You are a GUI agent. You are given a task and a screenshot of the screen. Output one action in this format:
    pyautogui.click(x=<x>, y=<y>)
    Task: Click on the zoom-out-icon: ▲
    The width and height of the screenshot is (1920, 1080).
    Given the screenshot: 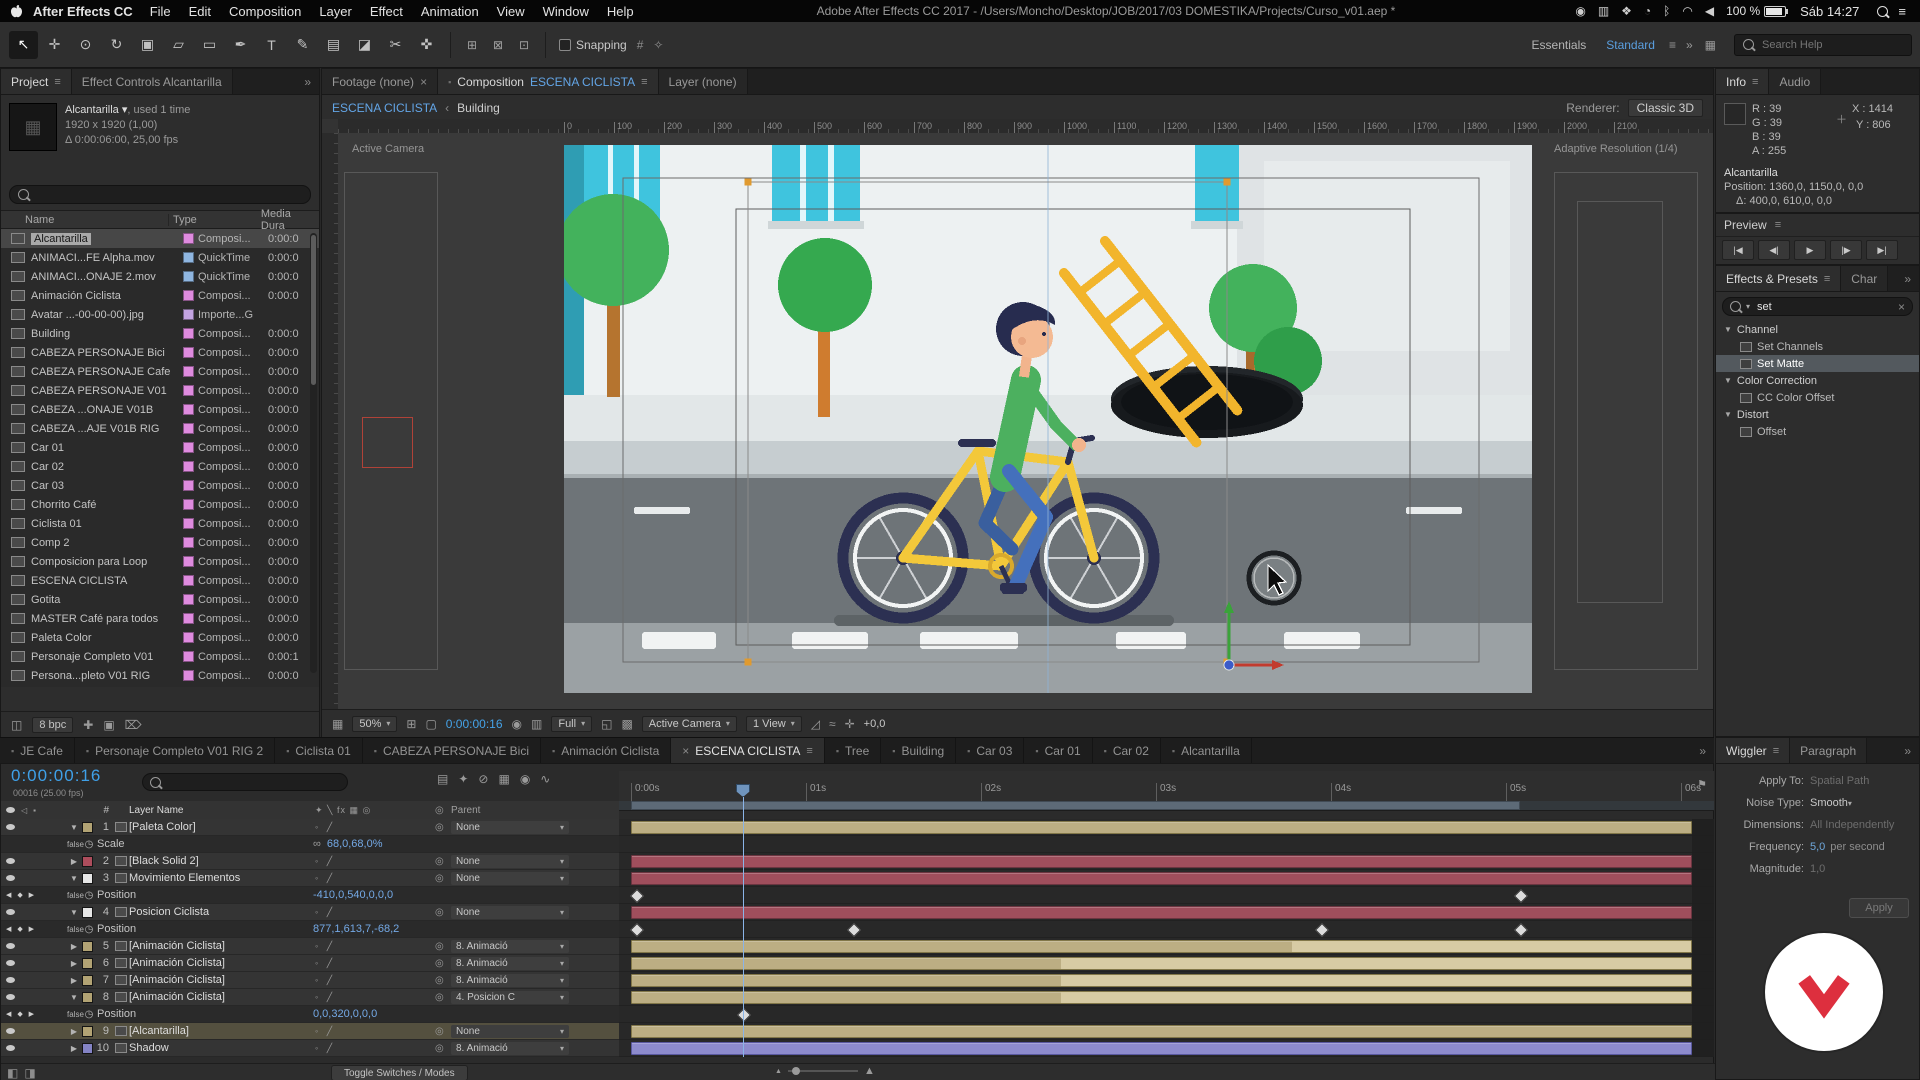 What is the action you would take?
    pyautogui.click(x=778, y=1071)
    